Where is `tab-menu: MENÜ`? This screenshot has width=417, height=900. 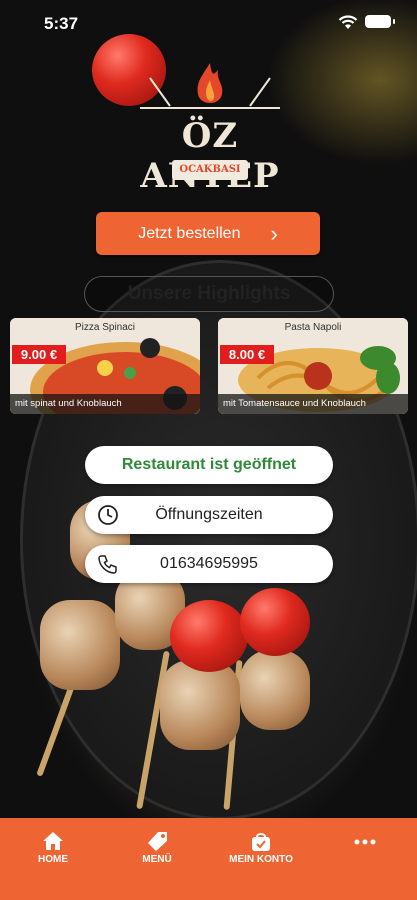
tab-menu: MENÜ is located at coordinates (157, 856).